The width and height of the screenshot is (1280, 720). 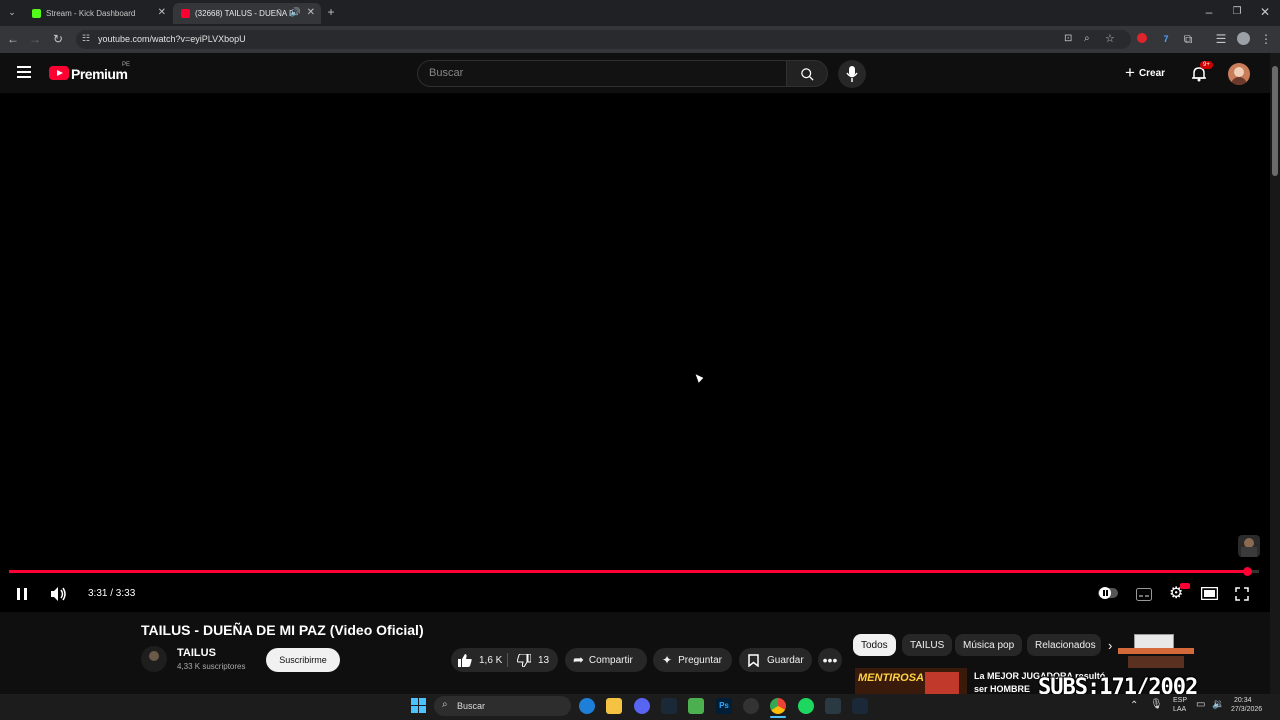 What do you see at coordinates (606, 660) in the screenshot?
I see `share-button: ➦ Compartir` at bounding box center [606, 660].